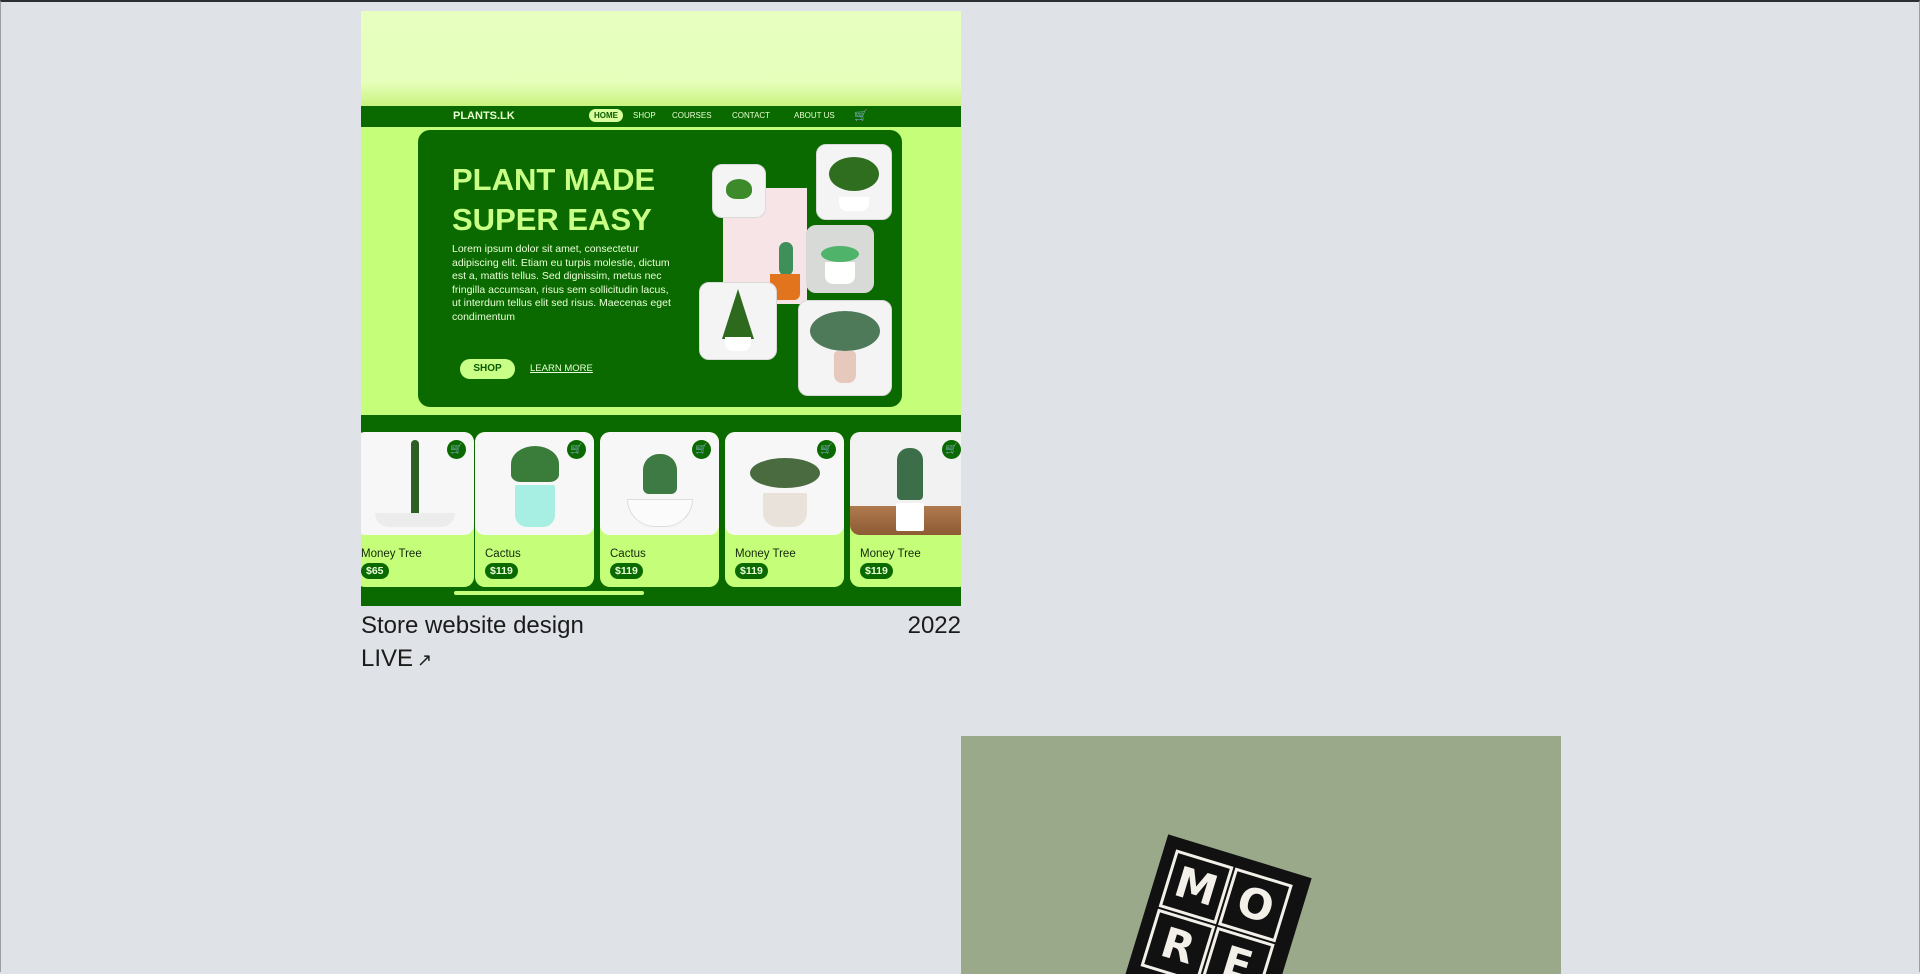 Image resolution: width=1920 pixels, height=974 pixels. Describe the element at coordinates (854, 174) in the screenshot. I see `bush-icon` at that location.